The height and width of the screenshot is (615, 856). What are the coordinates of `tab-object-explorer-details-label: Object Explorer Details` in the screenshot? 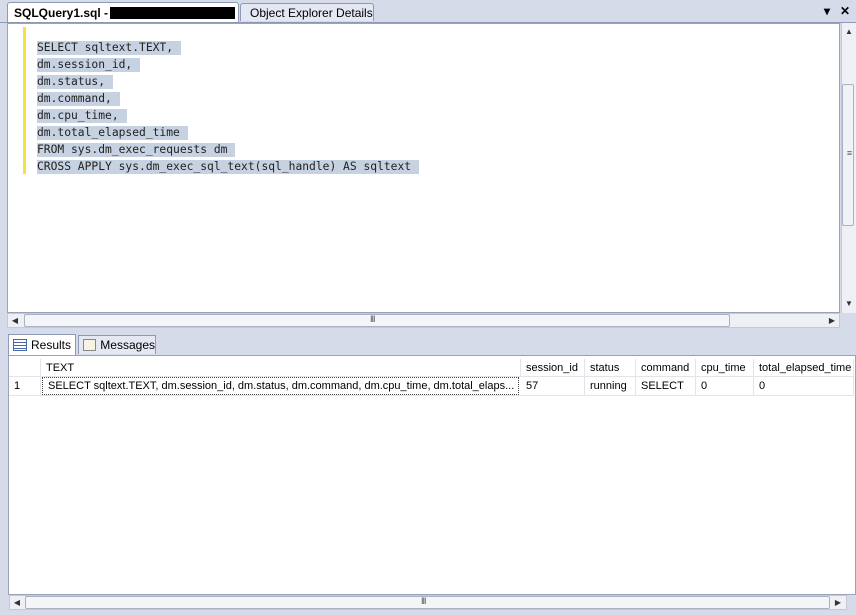 It's located at (311, 12).